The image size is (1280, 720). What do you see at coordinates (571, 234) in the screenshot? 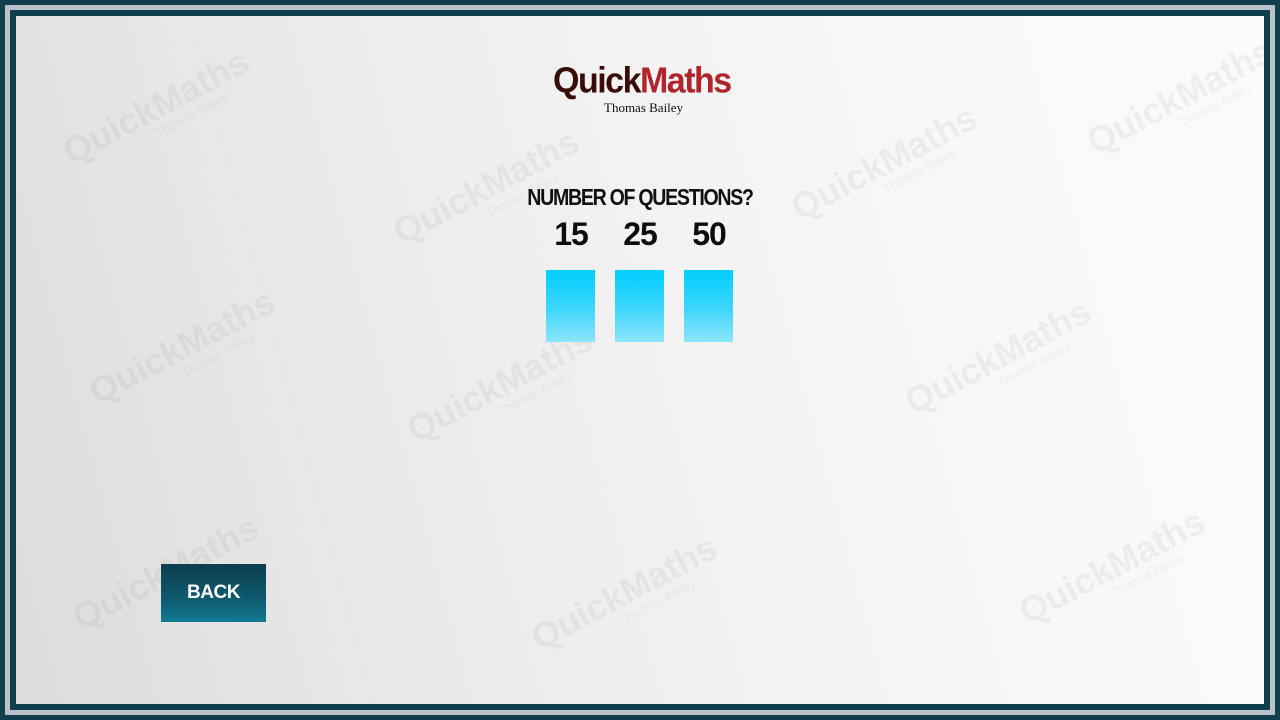
I see `option-label-15: 15` at bounding box center [571, 234].